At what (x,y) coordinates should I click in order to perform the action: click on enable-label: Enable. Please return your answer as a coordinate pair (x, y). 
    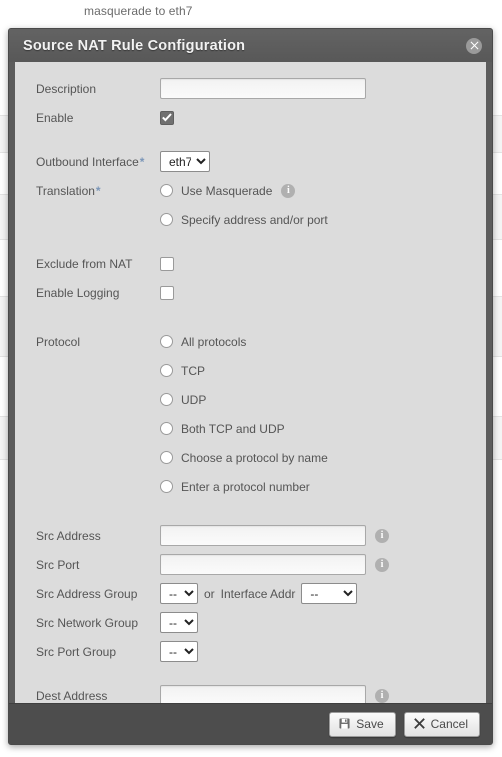
    Looking at the image, I should click on (55, 117).